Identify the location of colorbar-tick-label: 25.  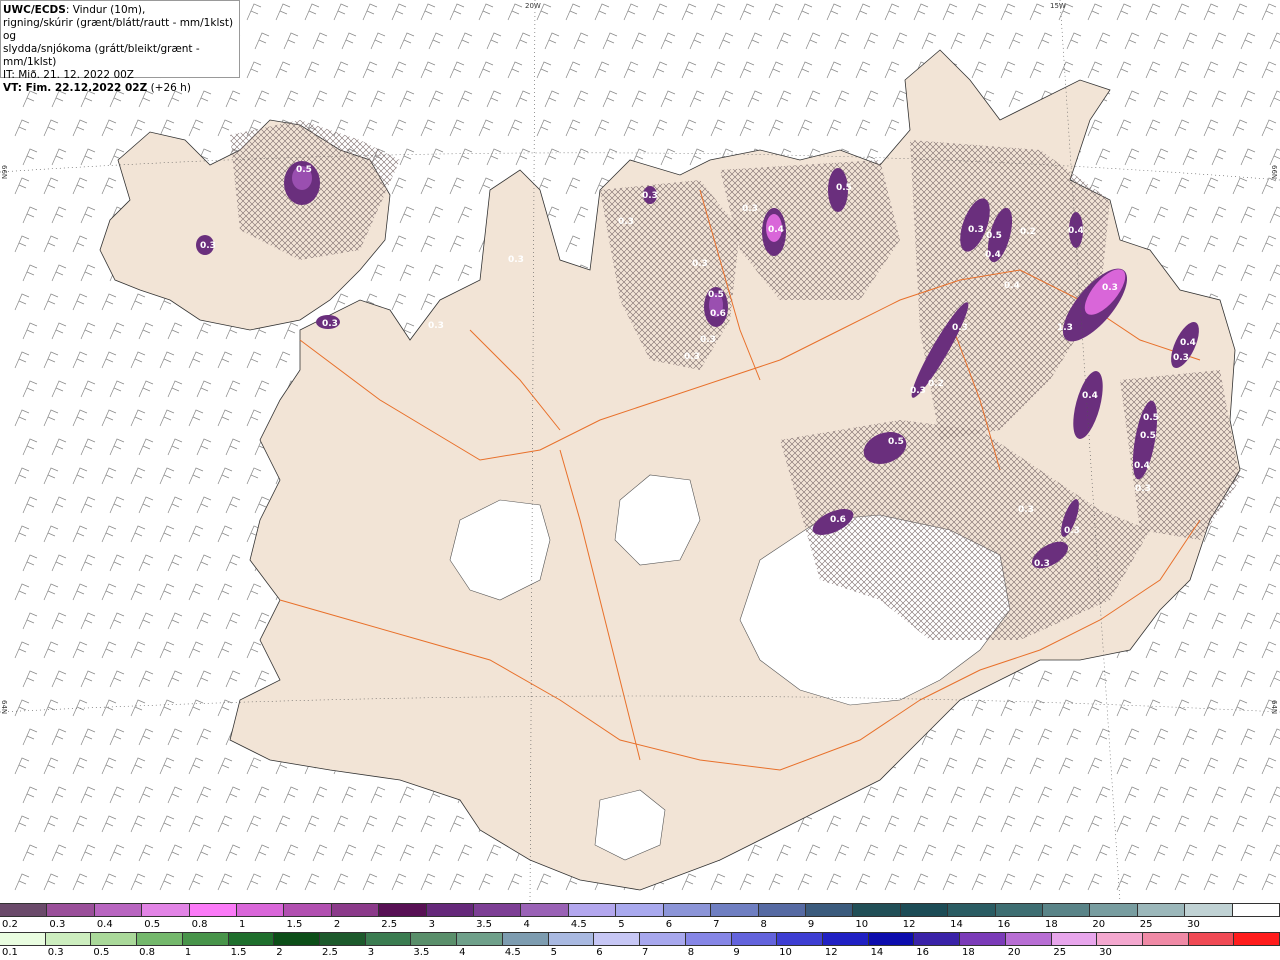
(1060, 952).